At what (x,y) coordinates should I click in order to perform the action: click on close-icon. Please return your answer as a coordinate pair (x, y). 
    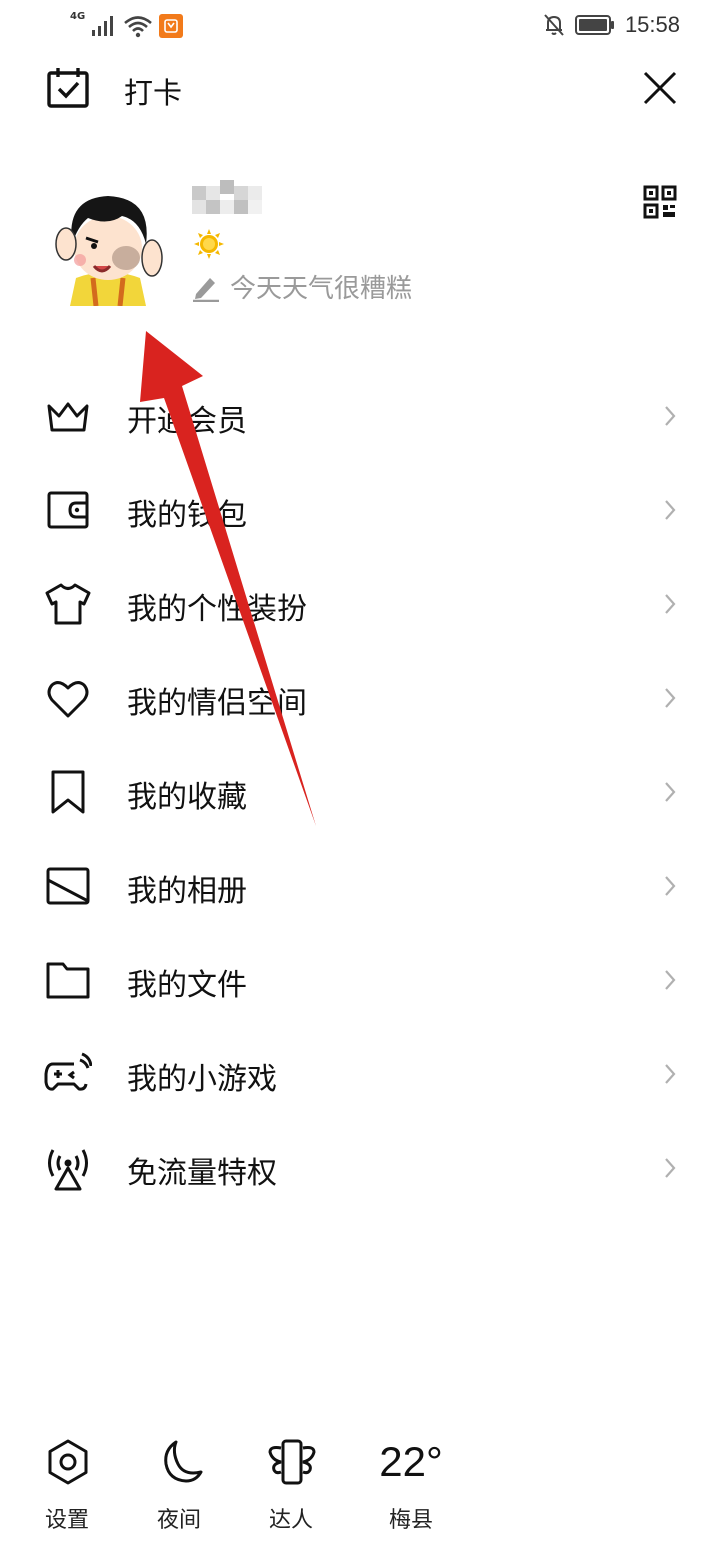
    Looking at the image, I should click on (660, 88).